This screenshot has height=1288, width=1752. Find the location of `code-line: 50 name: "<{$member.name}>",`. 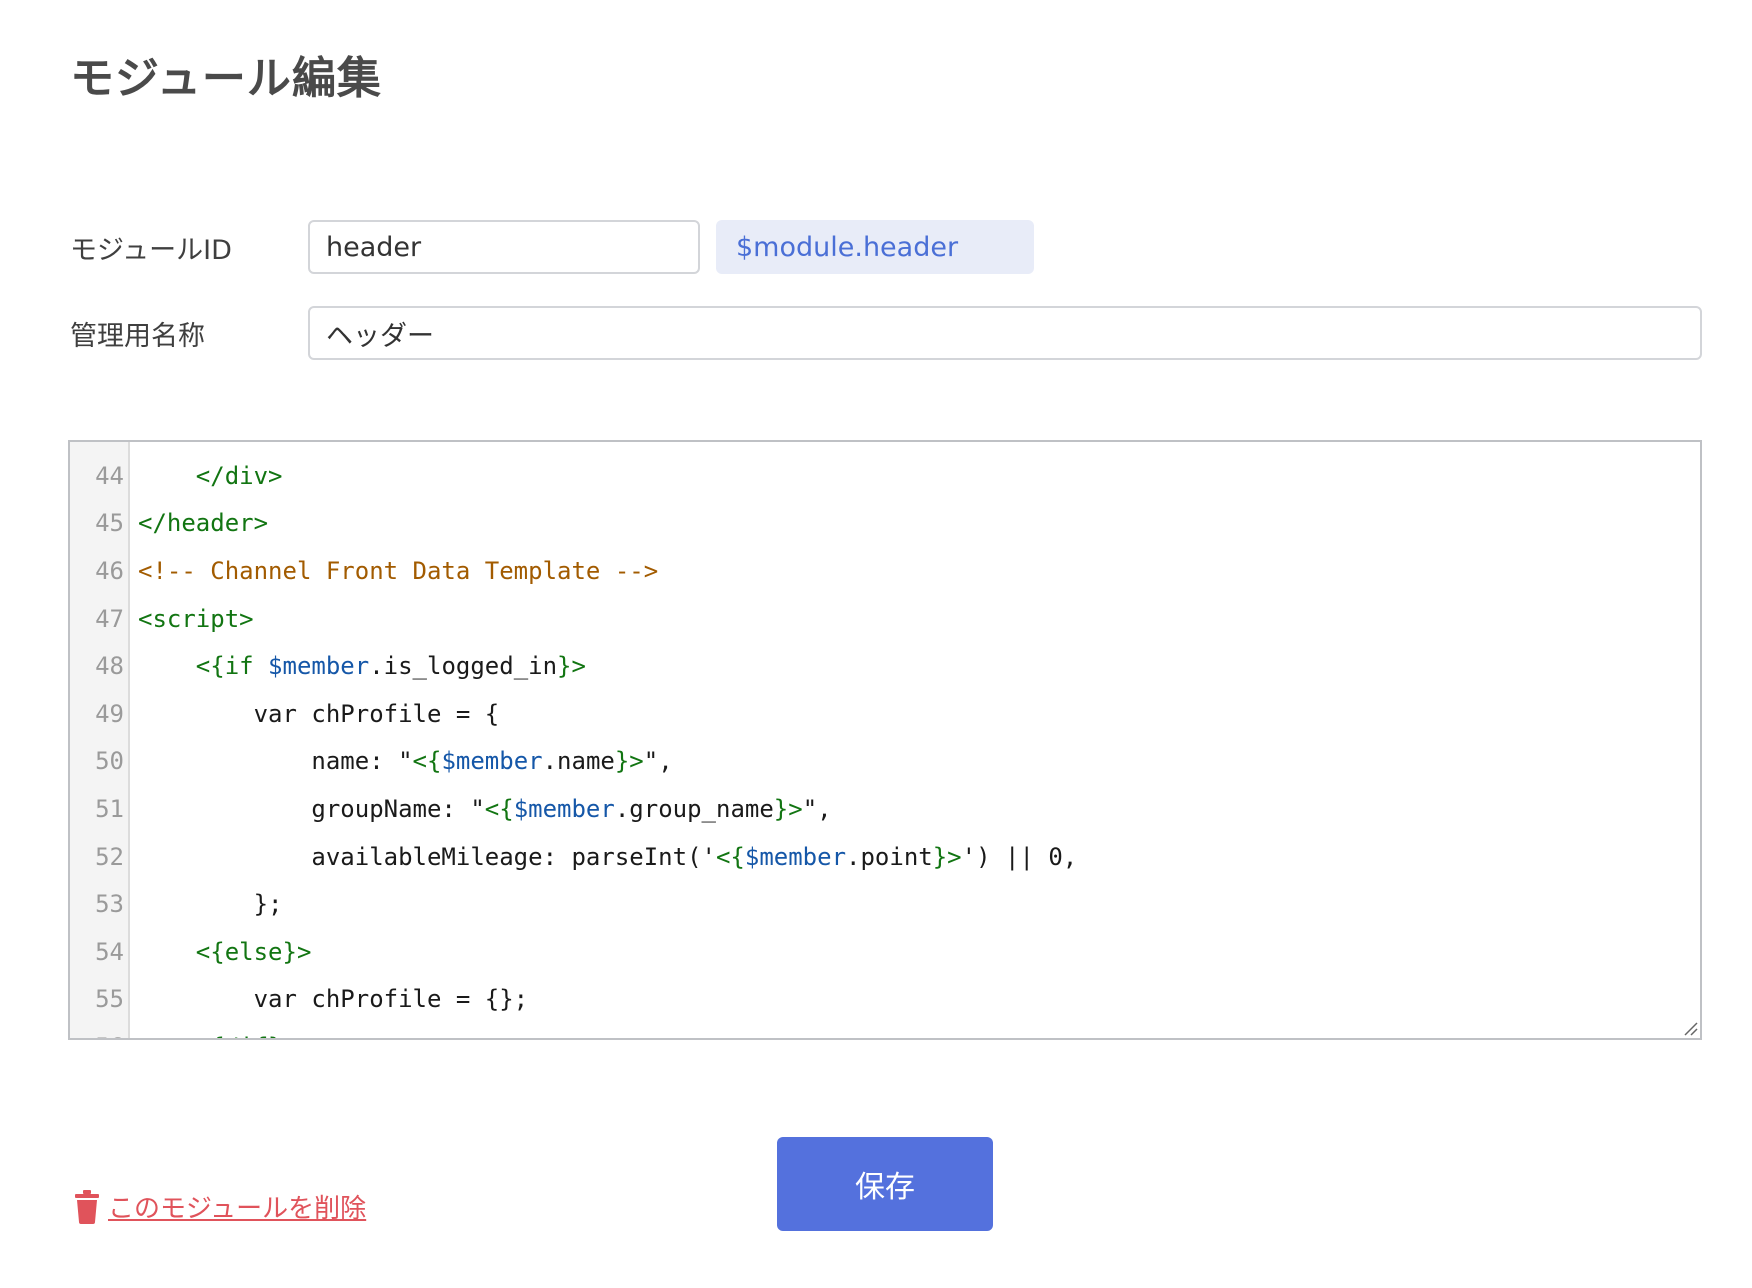

code-line: 50 name: "<{$member.name}>", is located at coordinates (885, 762).